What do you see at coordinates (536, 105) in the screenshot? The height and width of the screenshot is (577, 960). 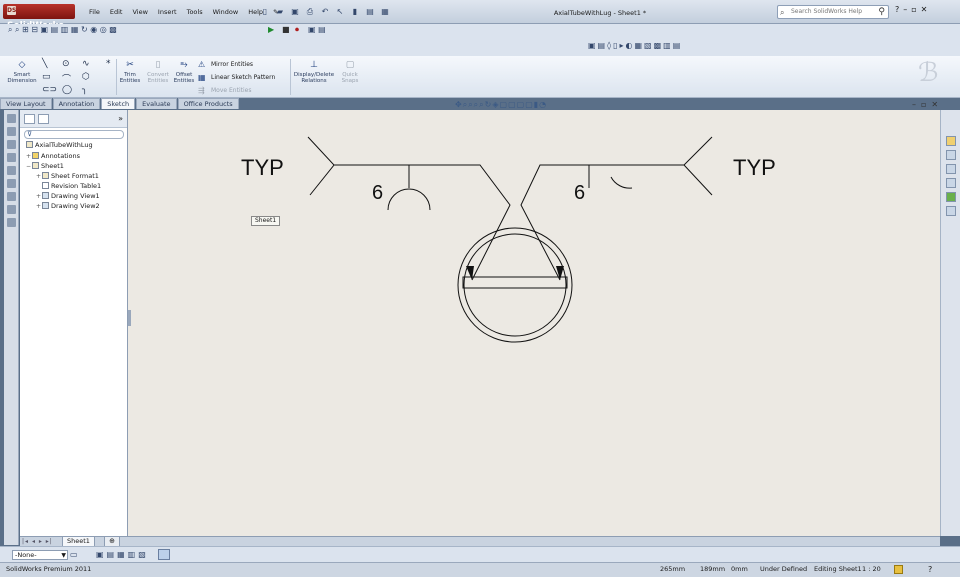 I see `view-settings-icon: ▮` at bounding box center [536, 105].